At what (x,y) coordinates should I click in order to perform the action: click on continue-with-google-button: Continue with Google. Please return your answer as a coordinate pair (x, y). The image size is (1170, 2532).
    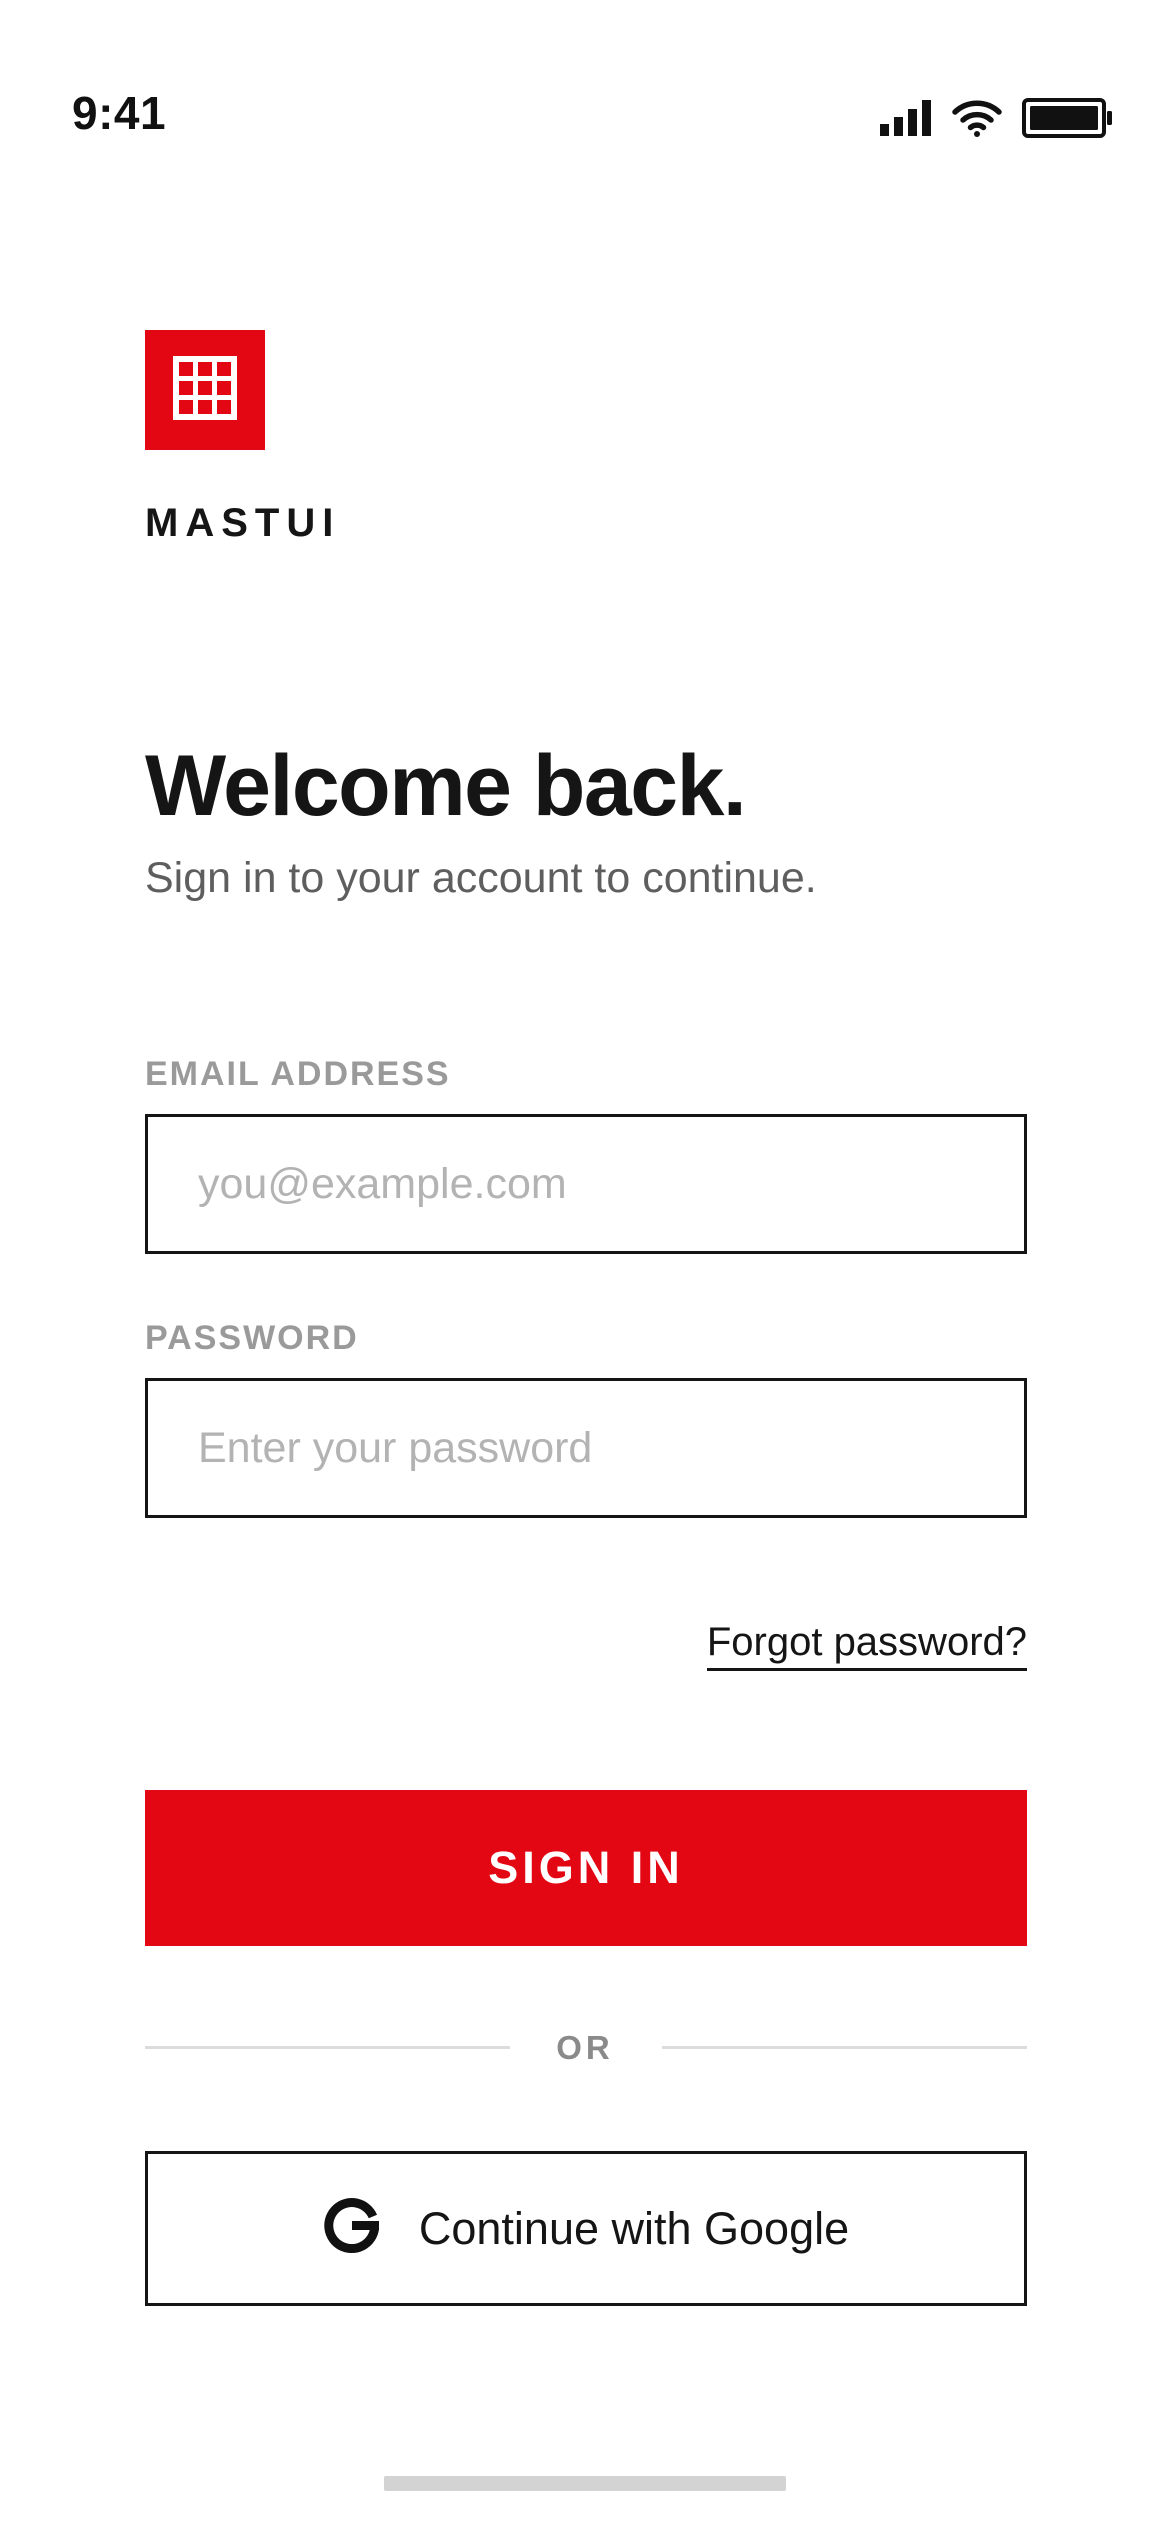
    Looking at the image, I should click on (586, 2228).